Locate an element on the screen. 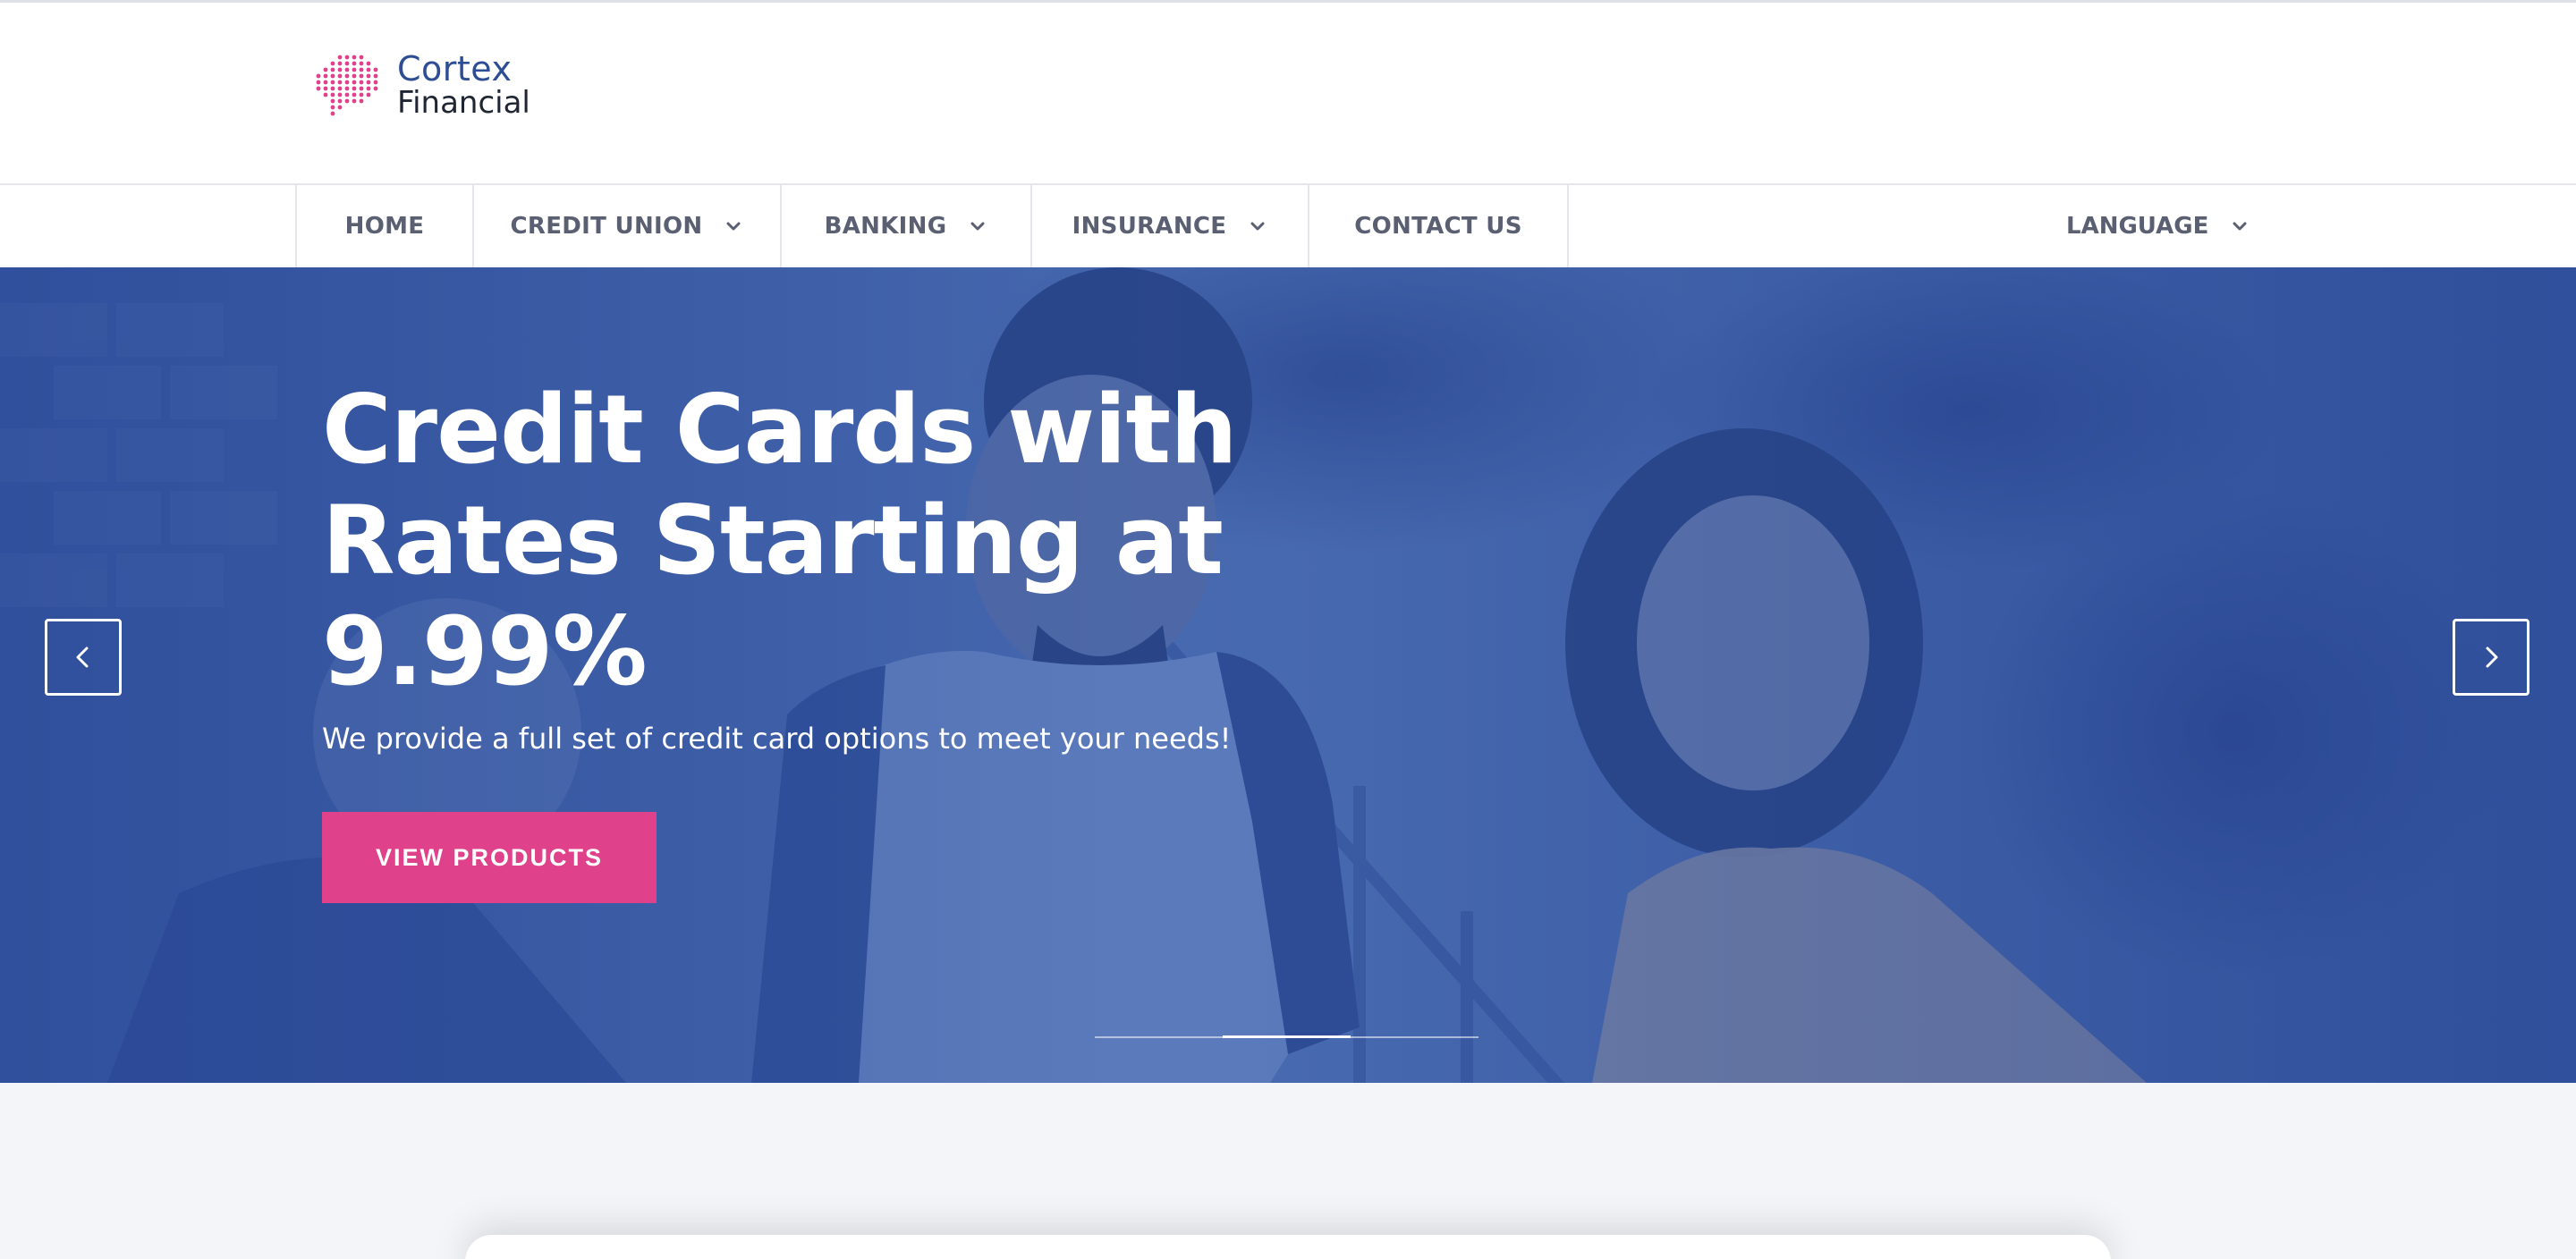  nav-item-home: HOME is located at coordinates (383, 226).